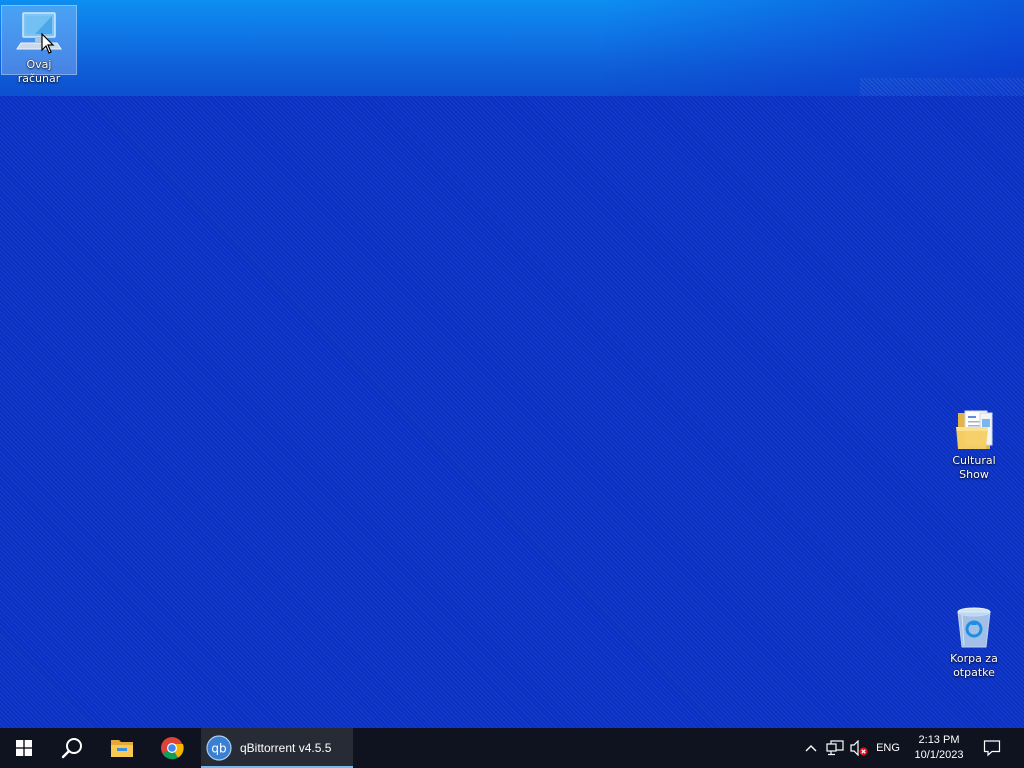  I want to click on chevron-up-icon, so click(811, 748).